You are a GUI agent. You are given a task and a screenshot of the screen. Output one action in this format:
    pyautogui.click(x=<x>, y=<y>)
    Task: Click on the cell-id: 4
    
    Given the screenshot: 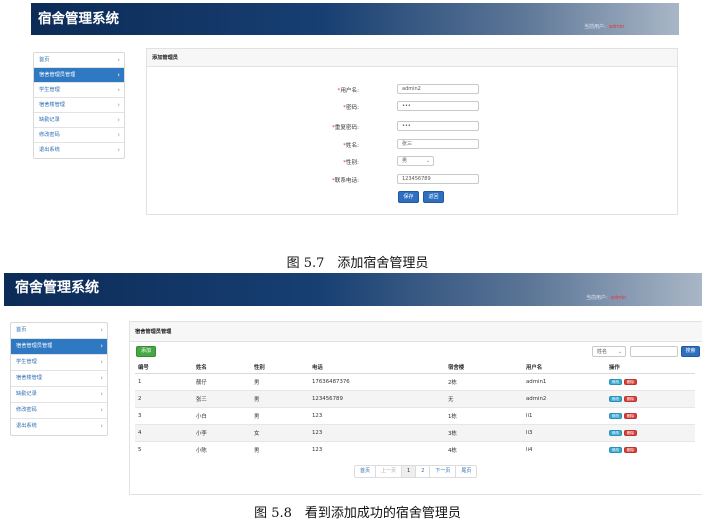 What is the action you would take?
    pyautogui.click(x=164, y=433)
    